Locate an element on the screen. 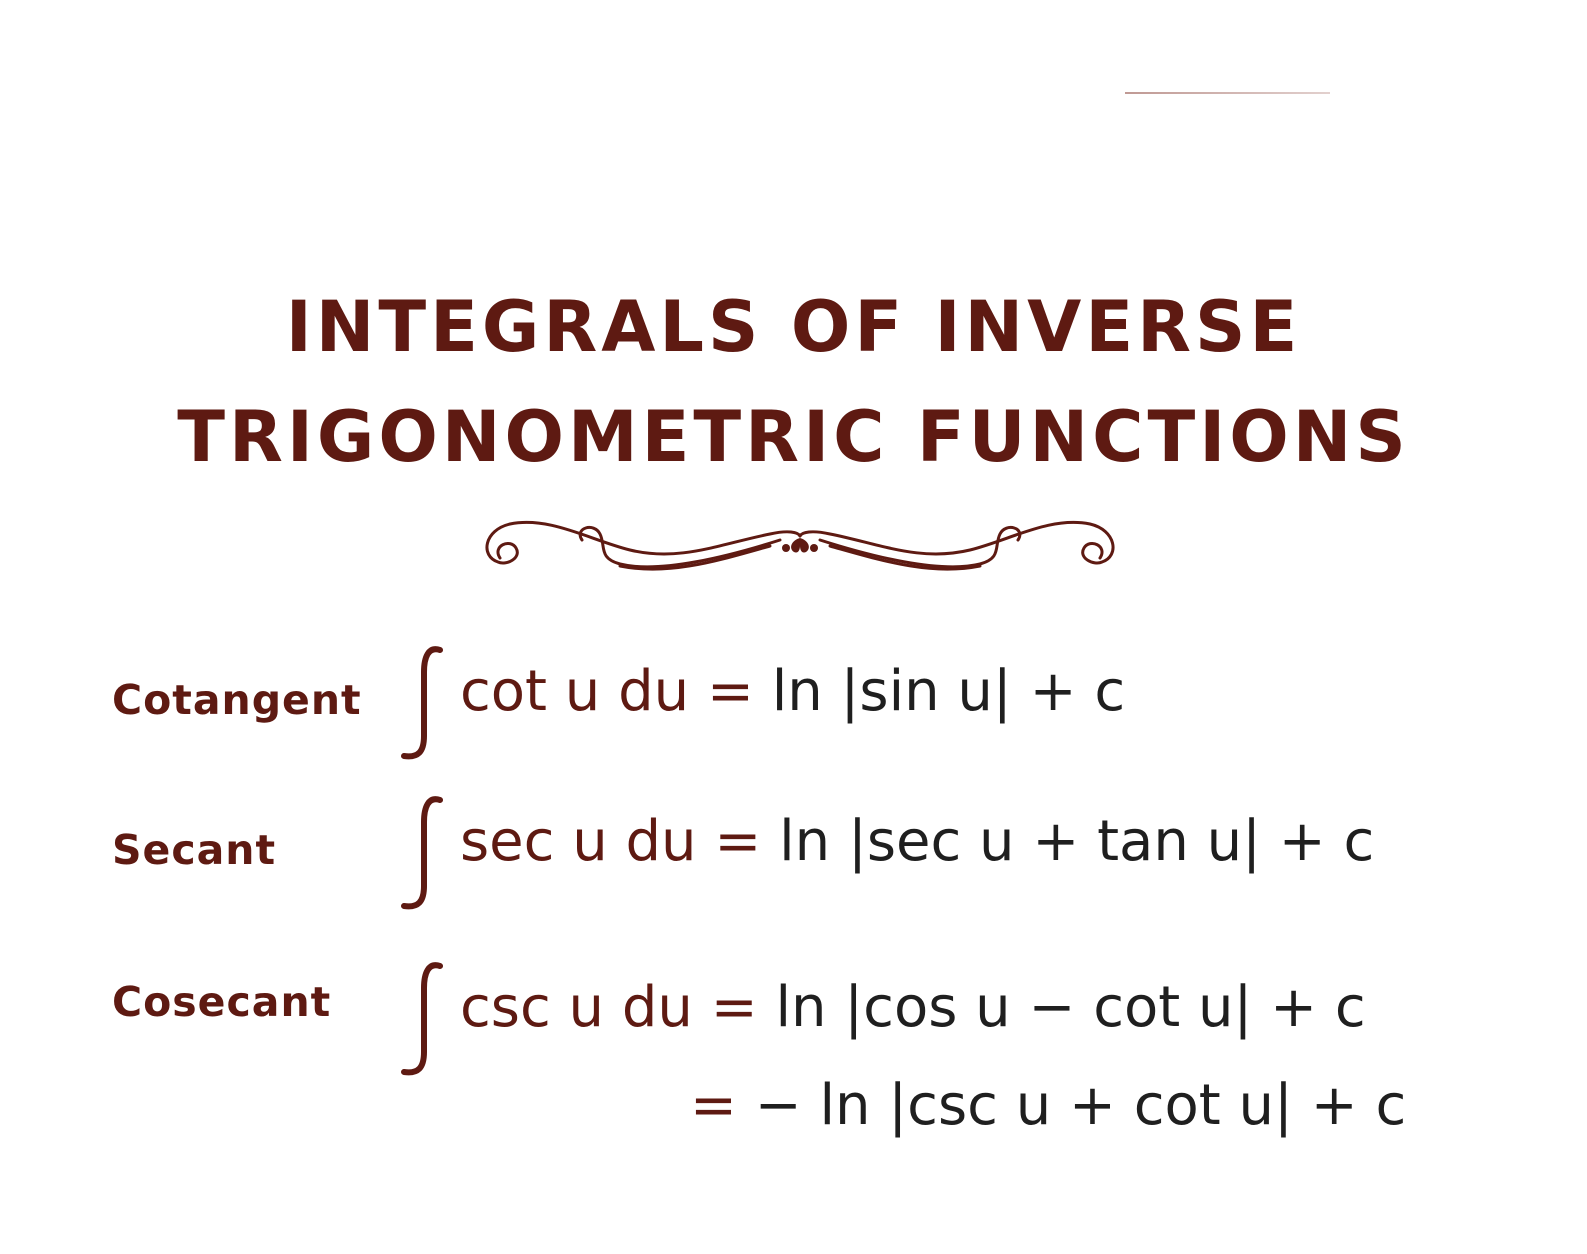 The height and width of the screenshot is (1254, 1587). formula-rhs: ln |sin u| + c is located at coordinates (948, 691).